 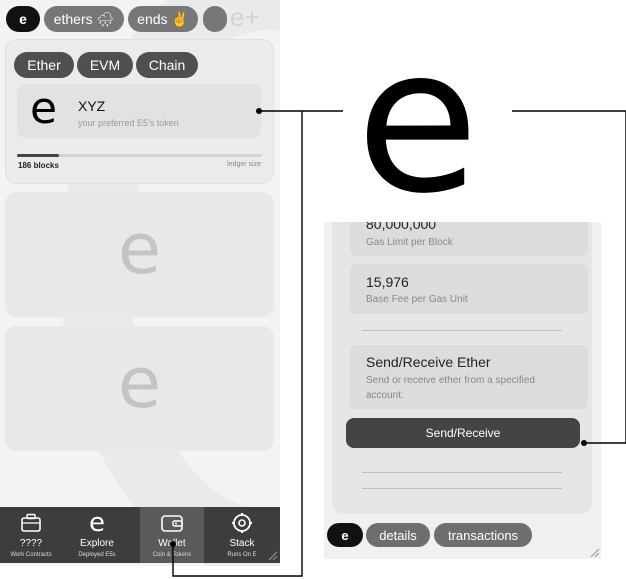 What do you see at coordinates (84, 19) in the screenshot?
I see `ethers-filter-pill: ethers 🌧` at bounding box center [84, 19].